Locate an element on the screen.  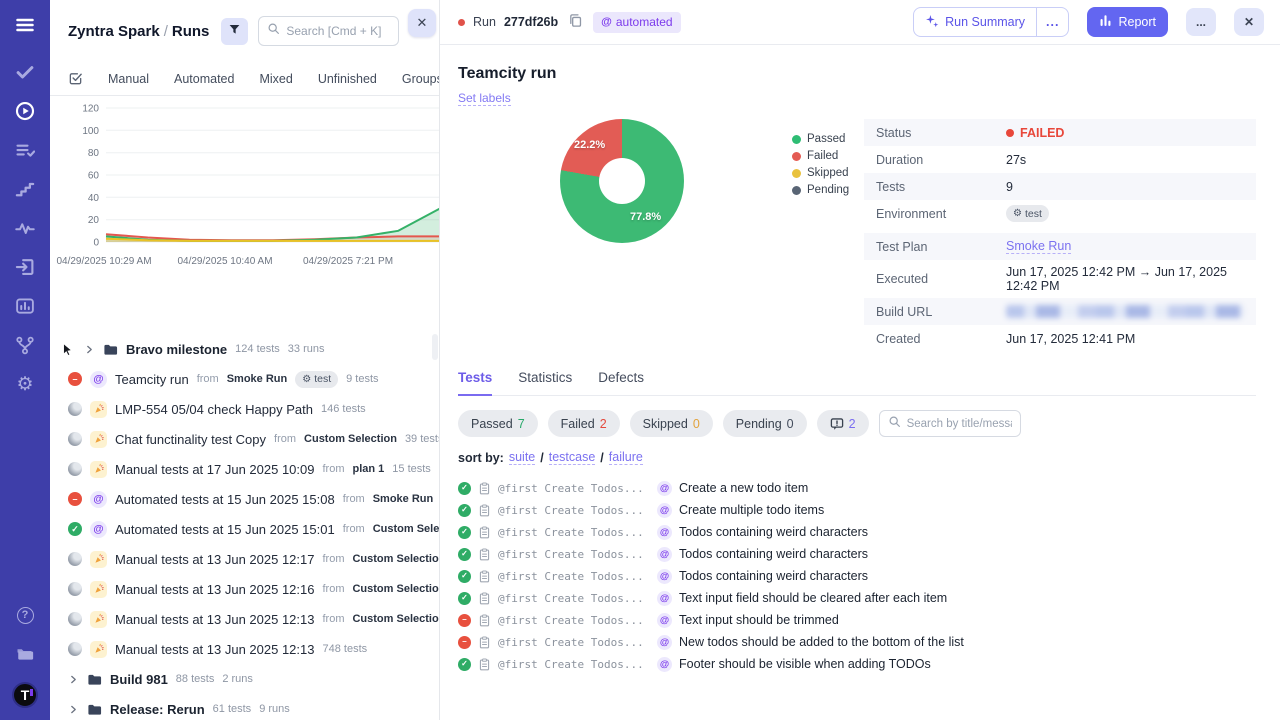
folder-row: Bravo milestone 124 tests 33 runs is located at coordinates (244, 349).